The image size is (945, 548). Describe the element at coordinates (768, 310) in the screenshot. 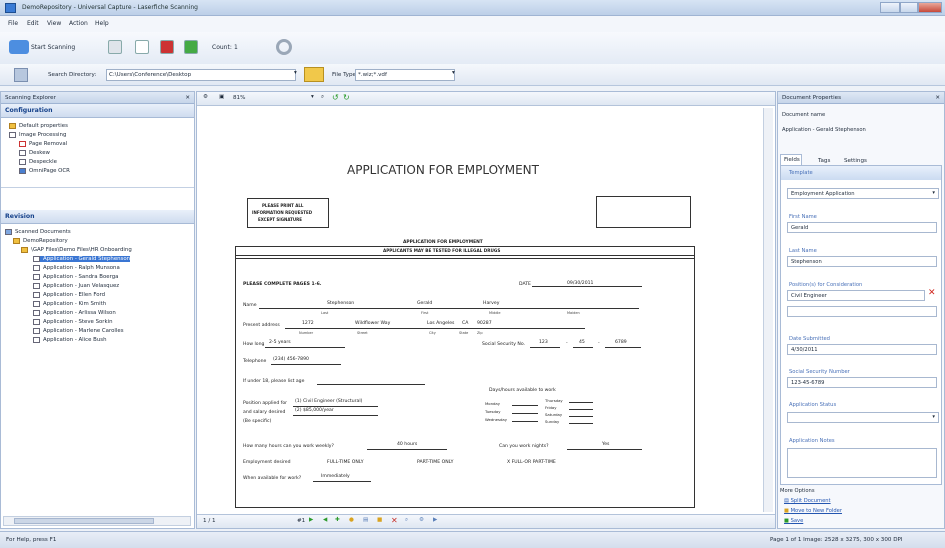

I see `vertical-scrollbar` at that location.